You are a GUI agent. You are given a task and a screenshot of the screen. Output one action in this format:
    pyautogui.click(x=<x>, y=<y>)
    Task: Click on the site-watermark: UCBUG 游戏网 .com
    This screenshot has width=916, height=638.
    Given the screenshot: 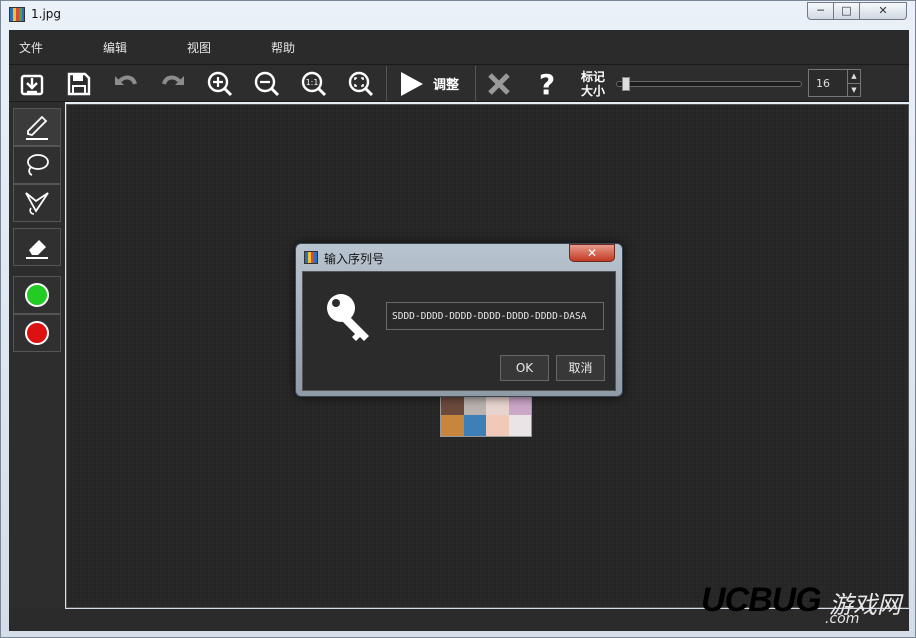 What is the action you would take?
    pyautogui.click(x=801, y=606)
    